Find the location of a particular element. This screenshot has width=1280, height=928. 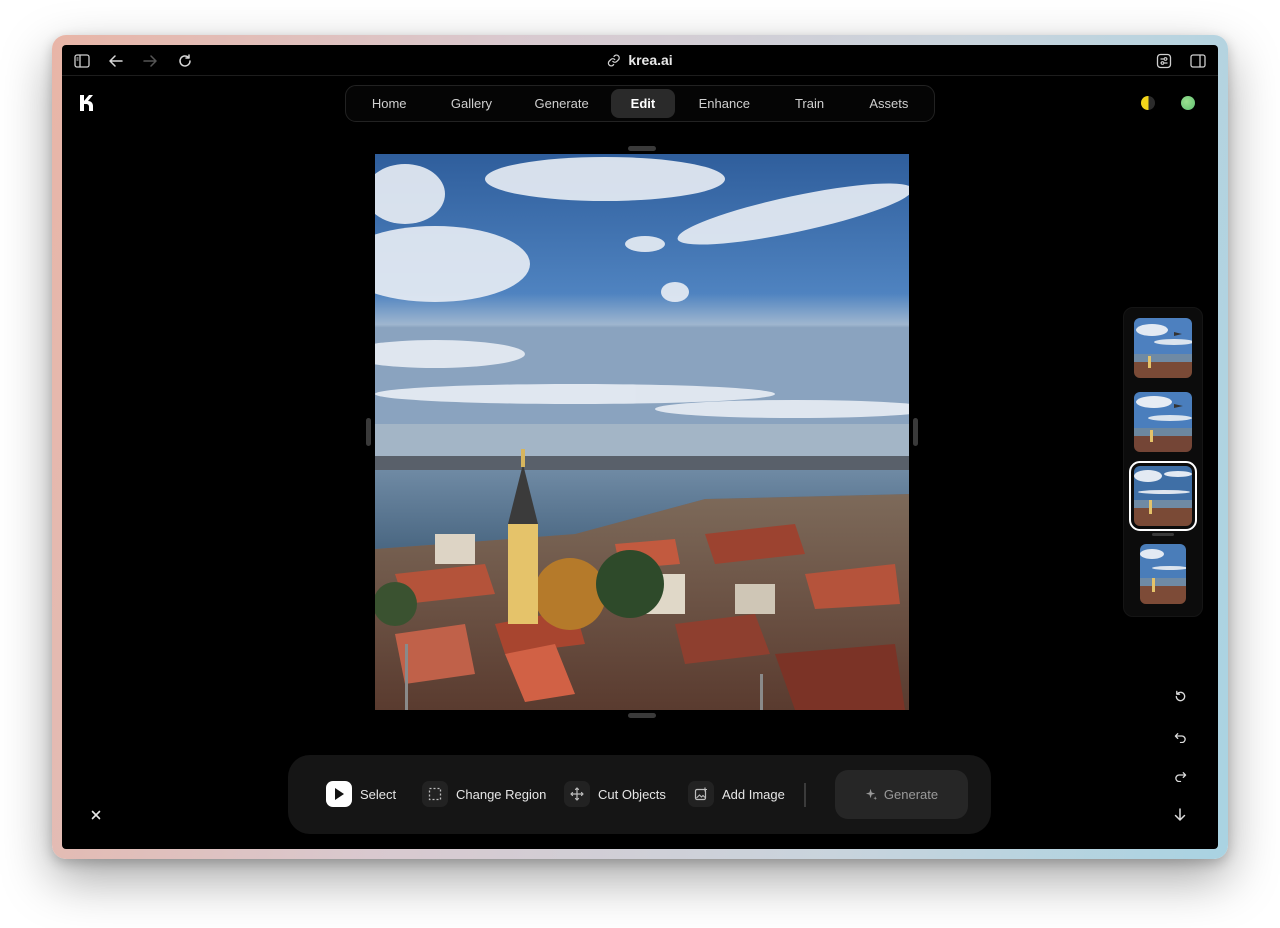

link-icon is located at coordinates (613, 60).